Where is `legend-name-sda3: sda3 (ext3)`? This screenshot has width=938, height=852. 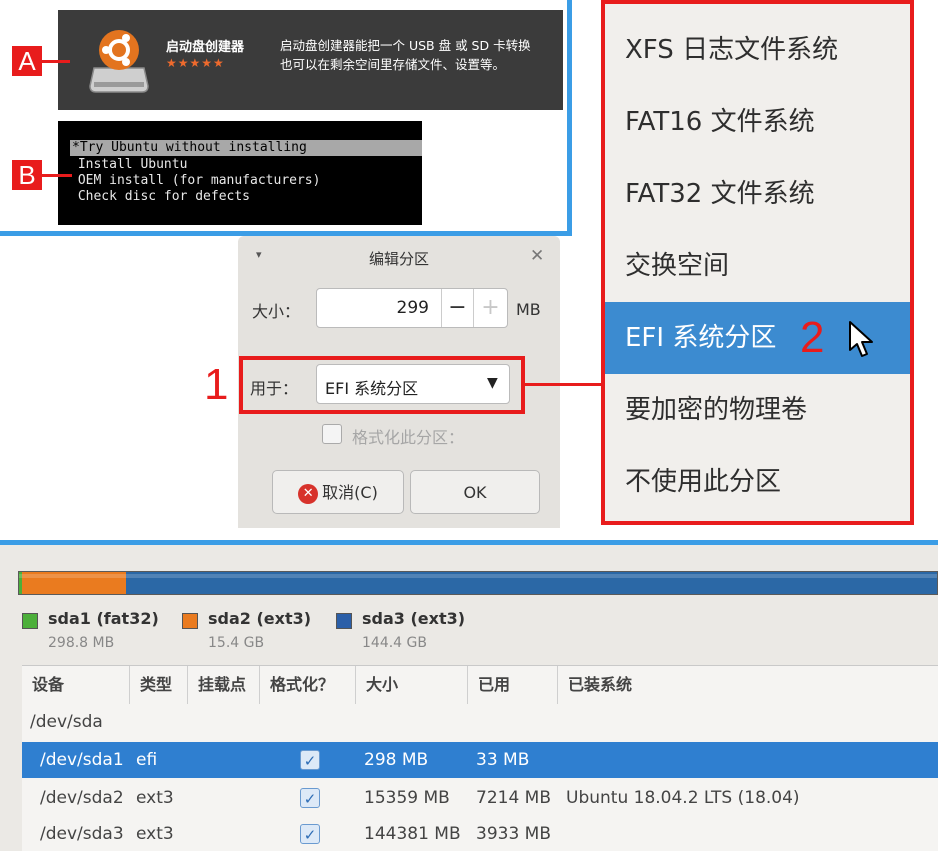 legend-name-sda3: sda3 (ext3) is located at coordinates (414, 618).